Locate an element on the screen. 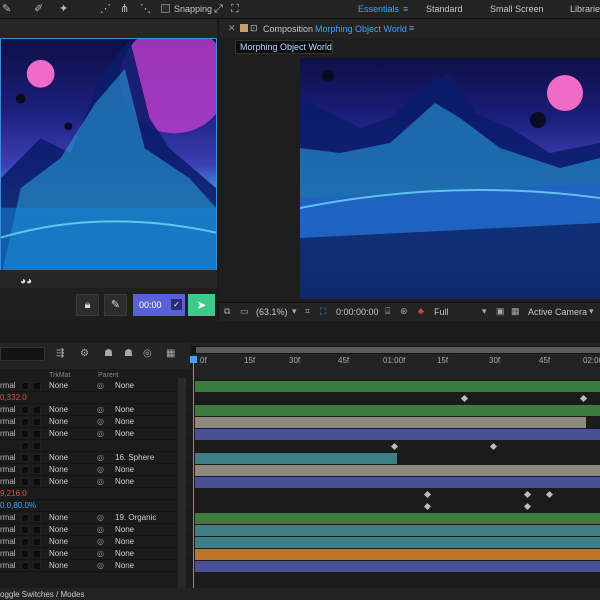 Image resolution: width=600 pixels, height=600 pixels. property-row: 9,216.0 is located at coordinates (95, 494).